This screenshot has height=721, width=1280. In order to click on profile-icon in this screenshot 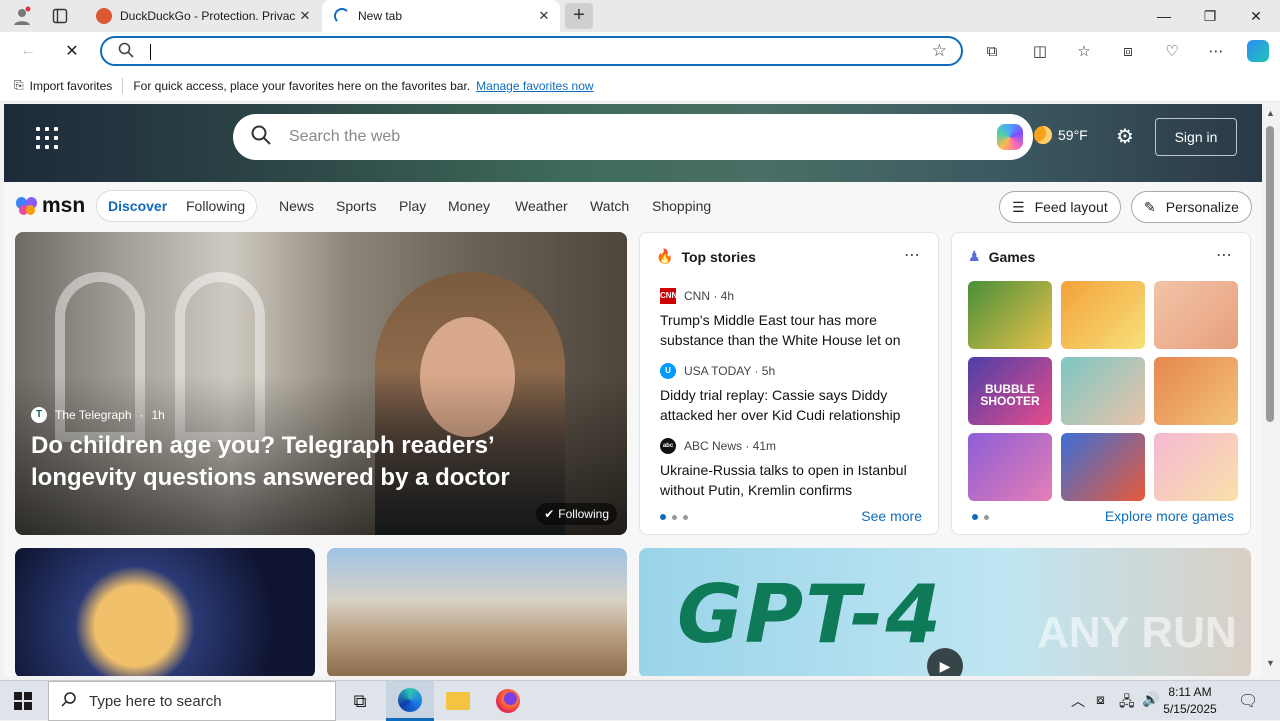, I will do `click(22, 16)`.